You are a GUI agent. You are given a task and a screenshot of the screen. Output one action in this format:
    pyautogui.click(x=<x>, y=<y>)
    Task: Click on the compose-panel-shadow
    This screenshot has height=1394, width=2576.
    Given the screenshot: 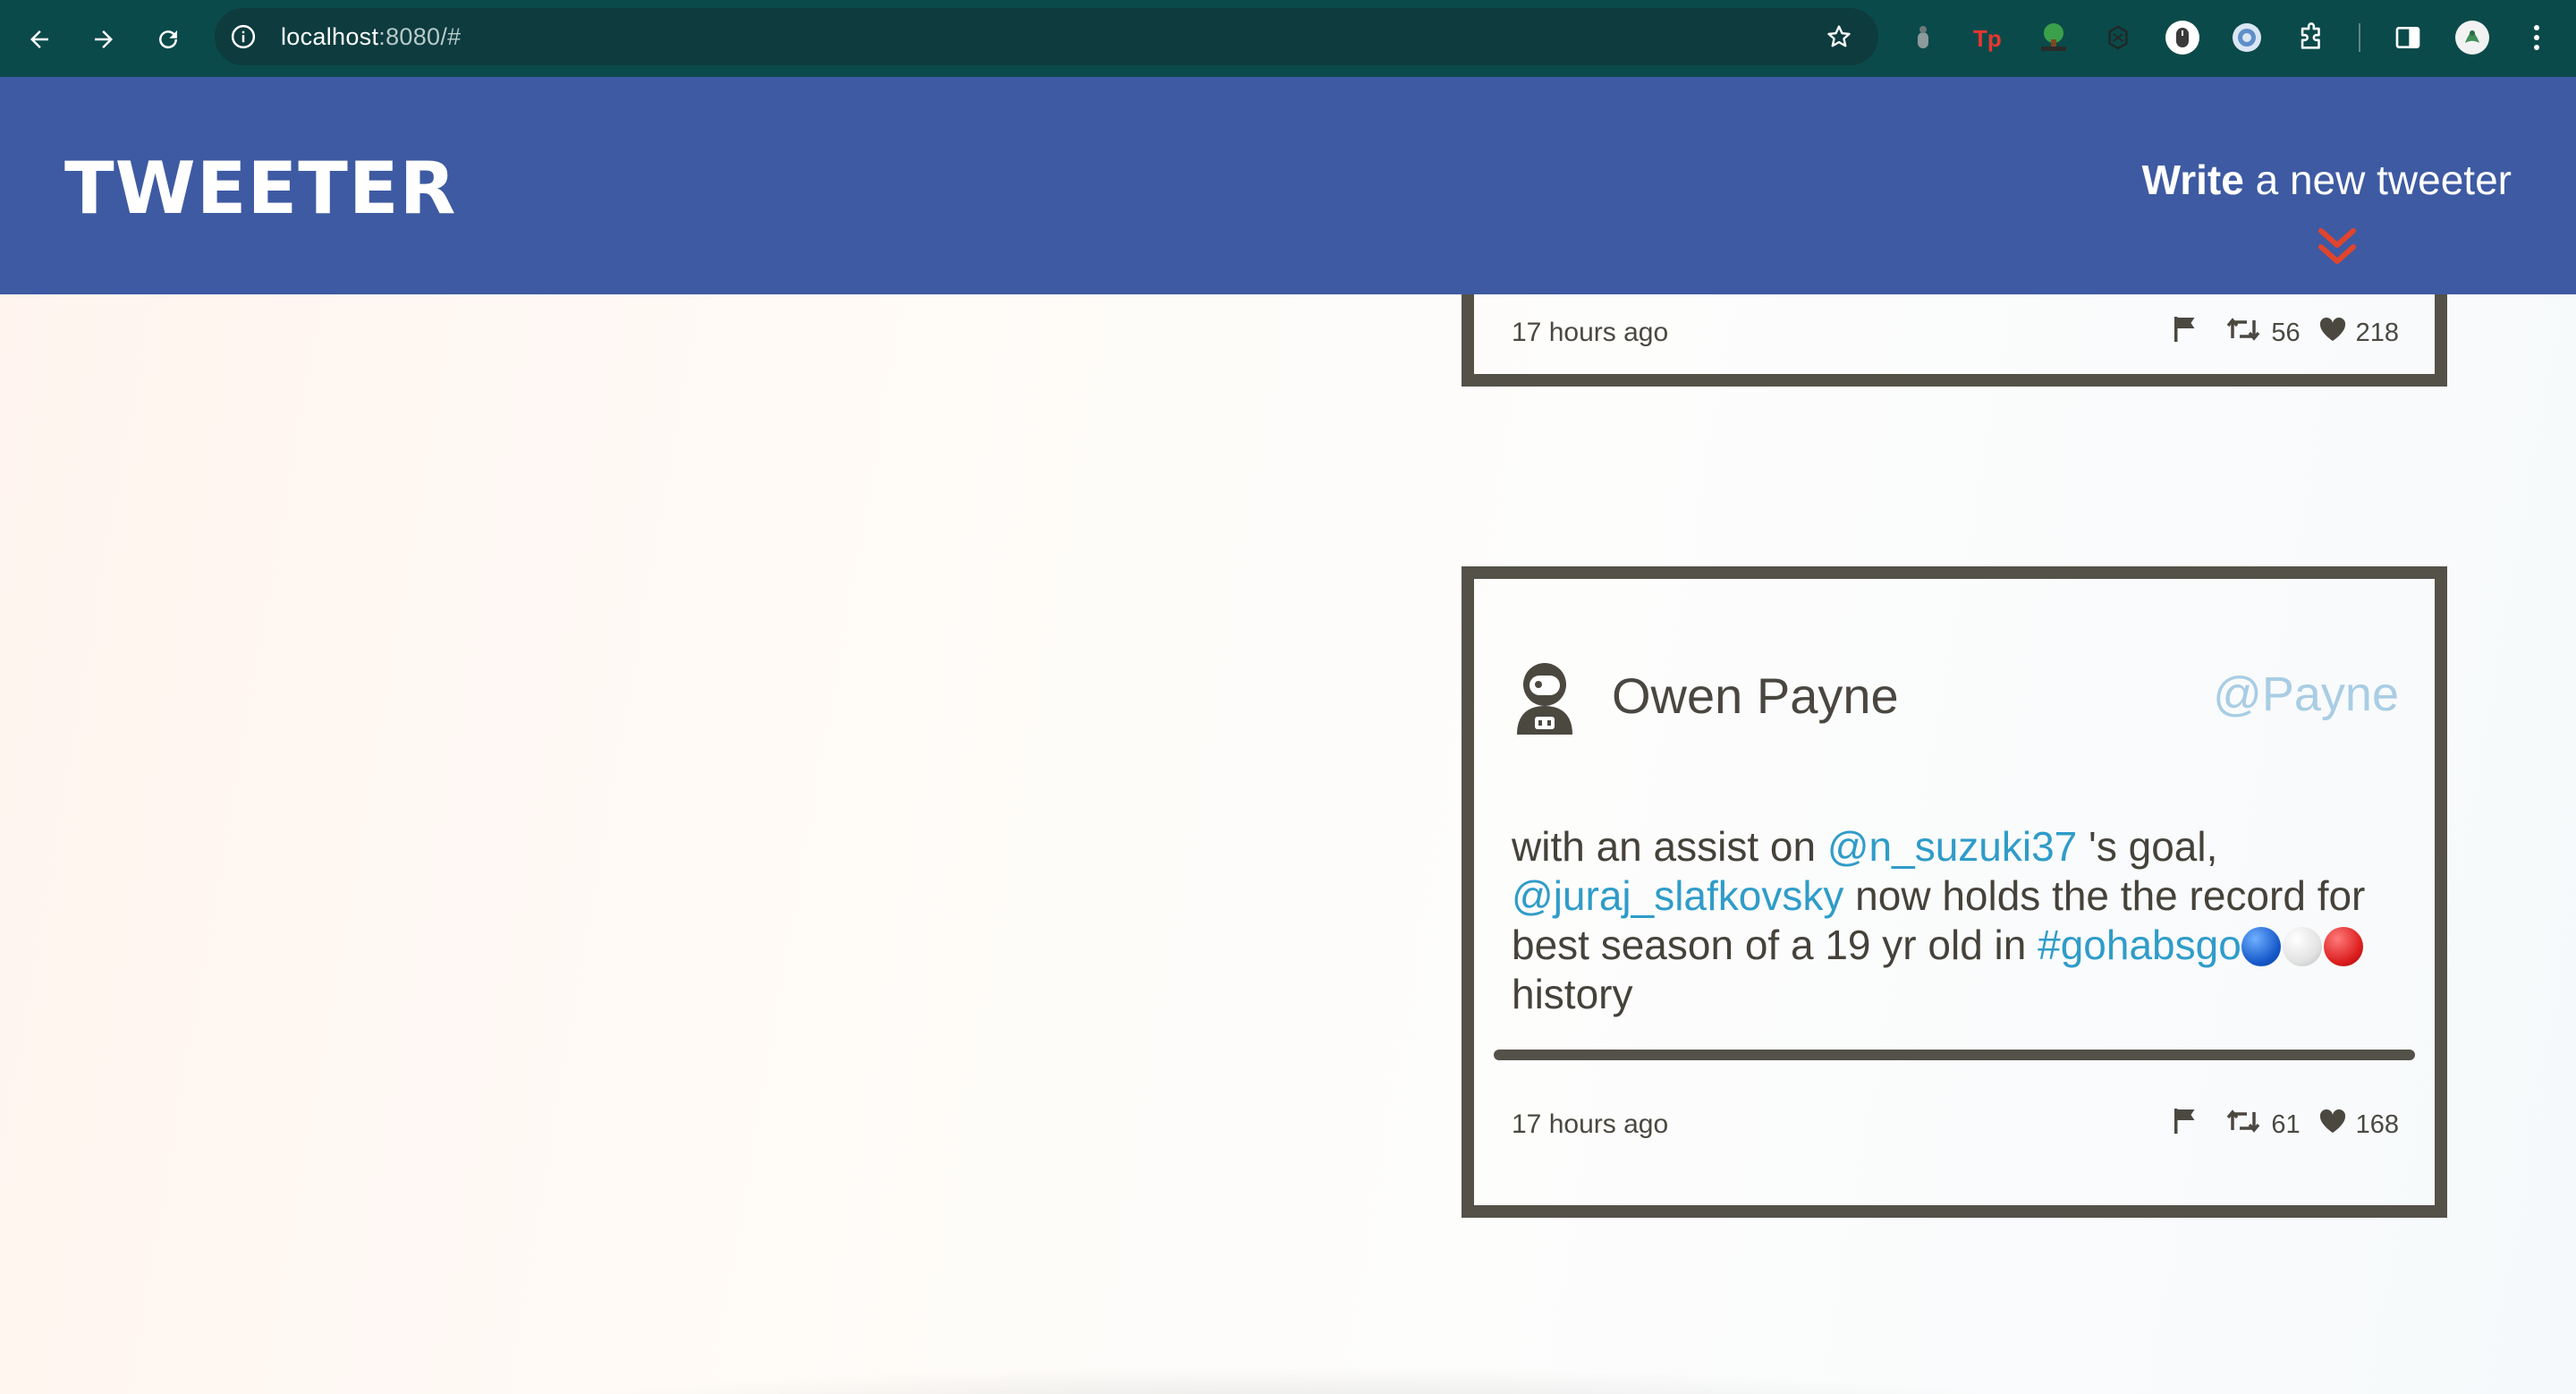 What is the action you would take?
    pyautogui.click(x=1288, y=1379)
    